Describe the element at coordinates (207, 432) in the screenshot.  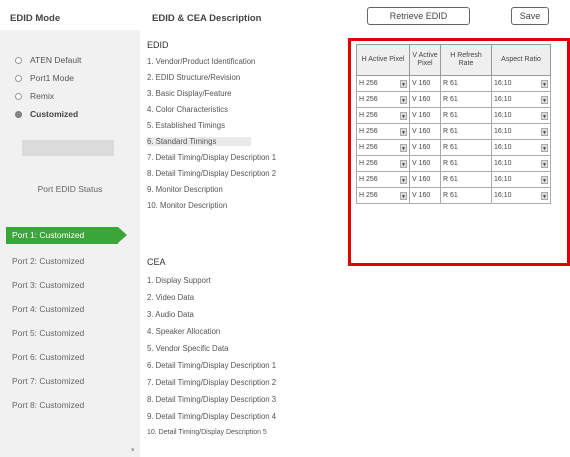
I see `cea-item-10: 10. Detail Timing/Display Description 5` at that location.